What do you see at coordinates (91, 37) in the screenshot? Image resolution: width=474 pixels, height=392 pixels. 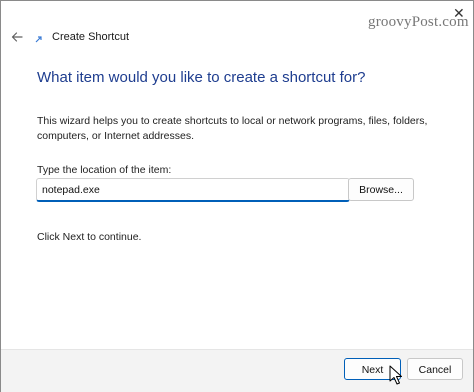 I see `dialog-title: Create Shortcut` at bounding box center [91, 37].